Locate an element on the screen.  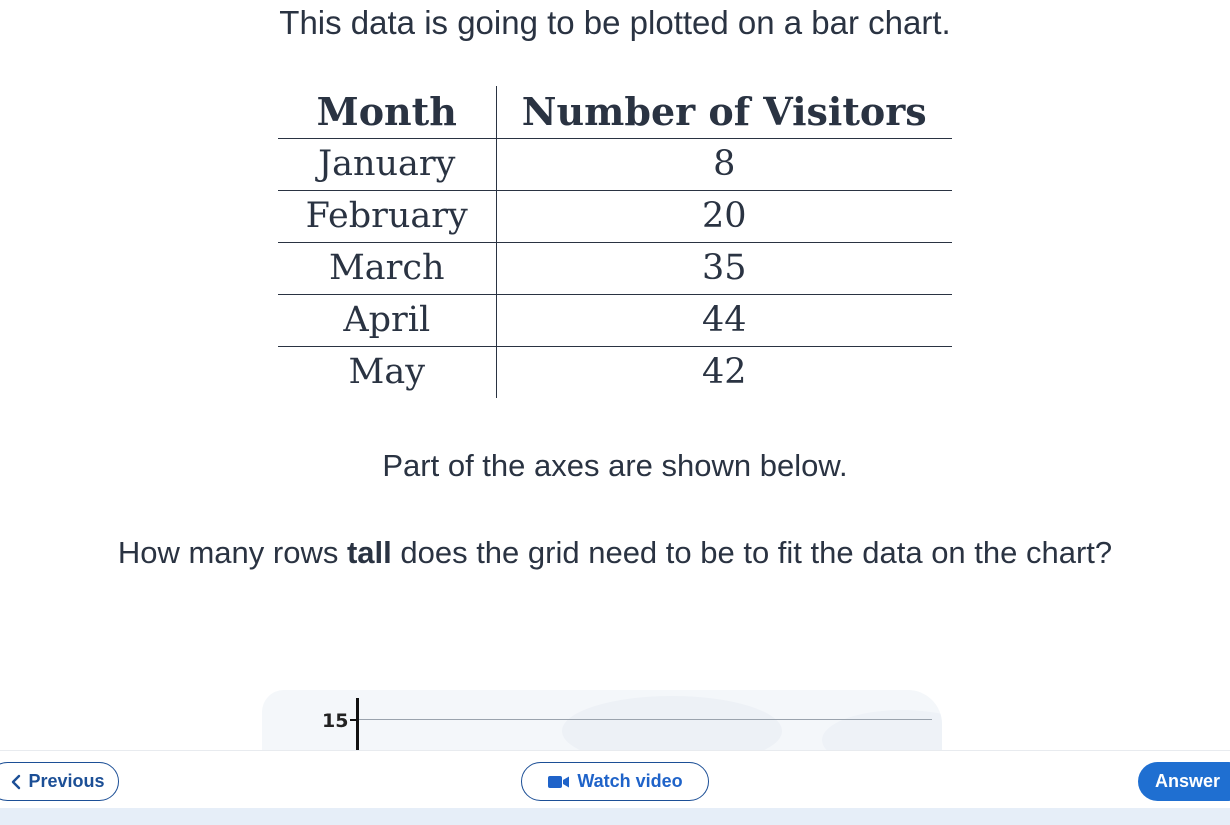
video-camera-icon is located at coordinates (559, 782).